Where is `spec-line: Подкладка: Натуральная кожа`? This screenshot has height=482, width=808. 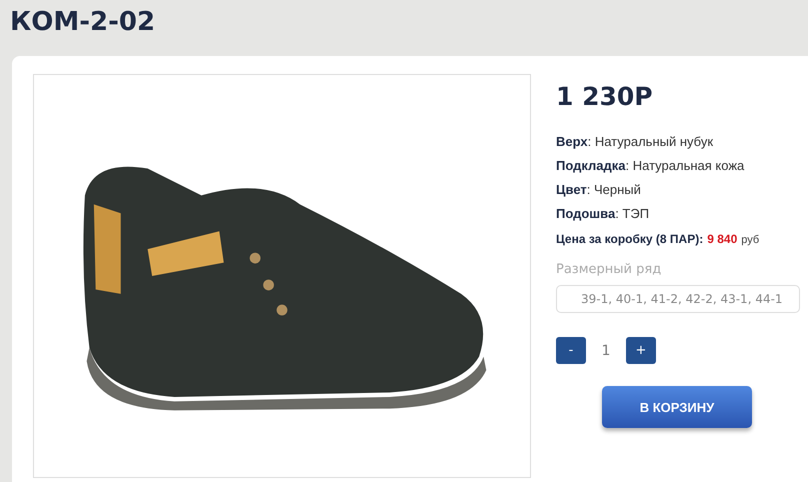 spec-line: Подкладка: Натуральная кожа is located at coordinates (651, 166).